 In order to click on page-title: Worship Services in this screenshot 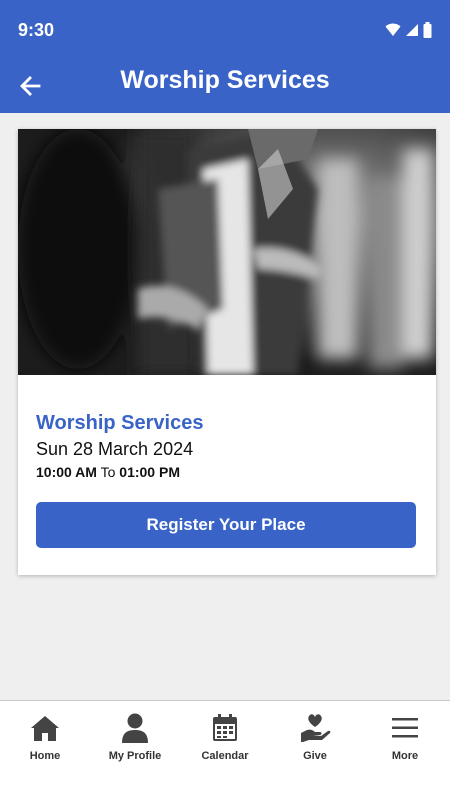, I will do `click(225, 80)`.